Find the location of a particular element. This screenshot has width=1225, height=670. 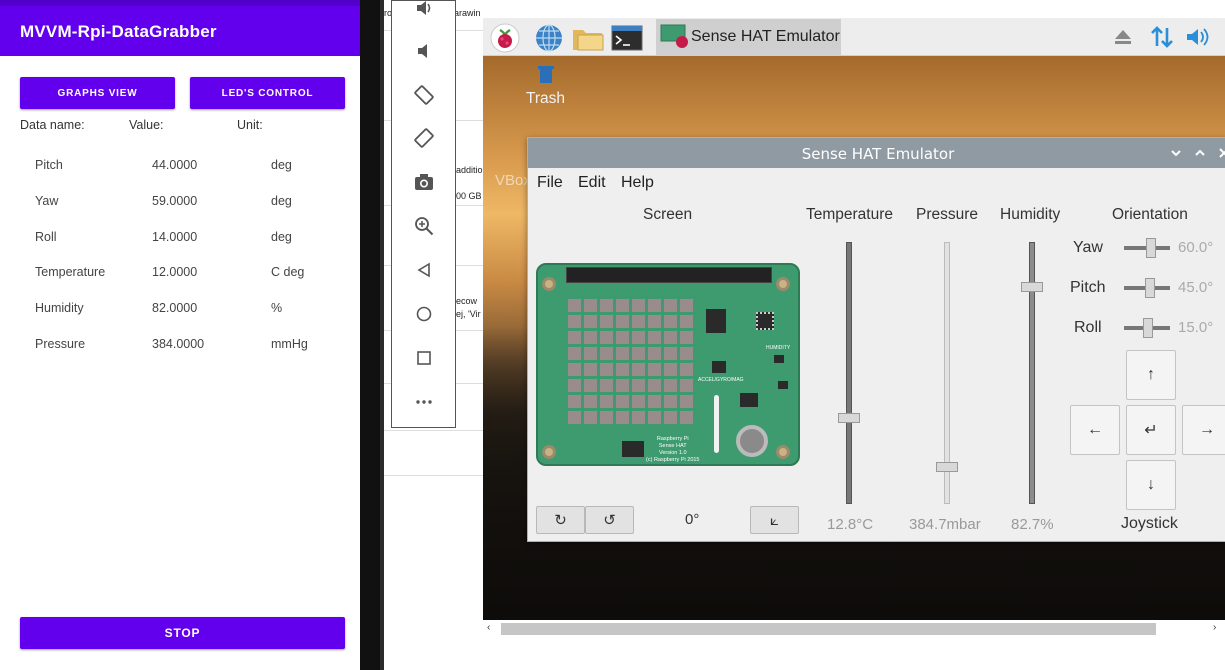

scroll-left-icon: ‹ is located at coordinates (488, 627).